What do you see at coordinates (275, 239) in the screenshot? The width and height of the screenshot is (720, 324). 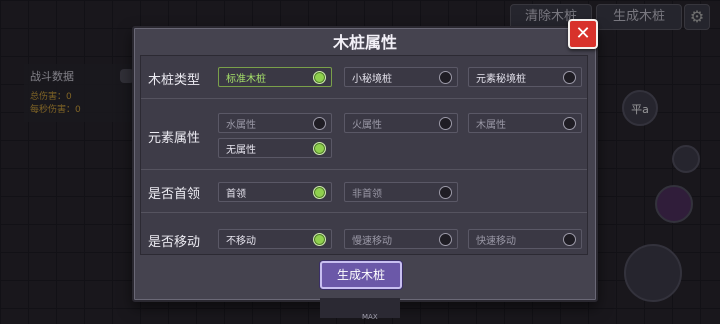 I see `option-no-move: 不移动` at bounding box center [275, 239].